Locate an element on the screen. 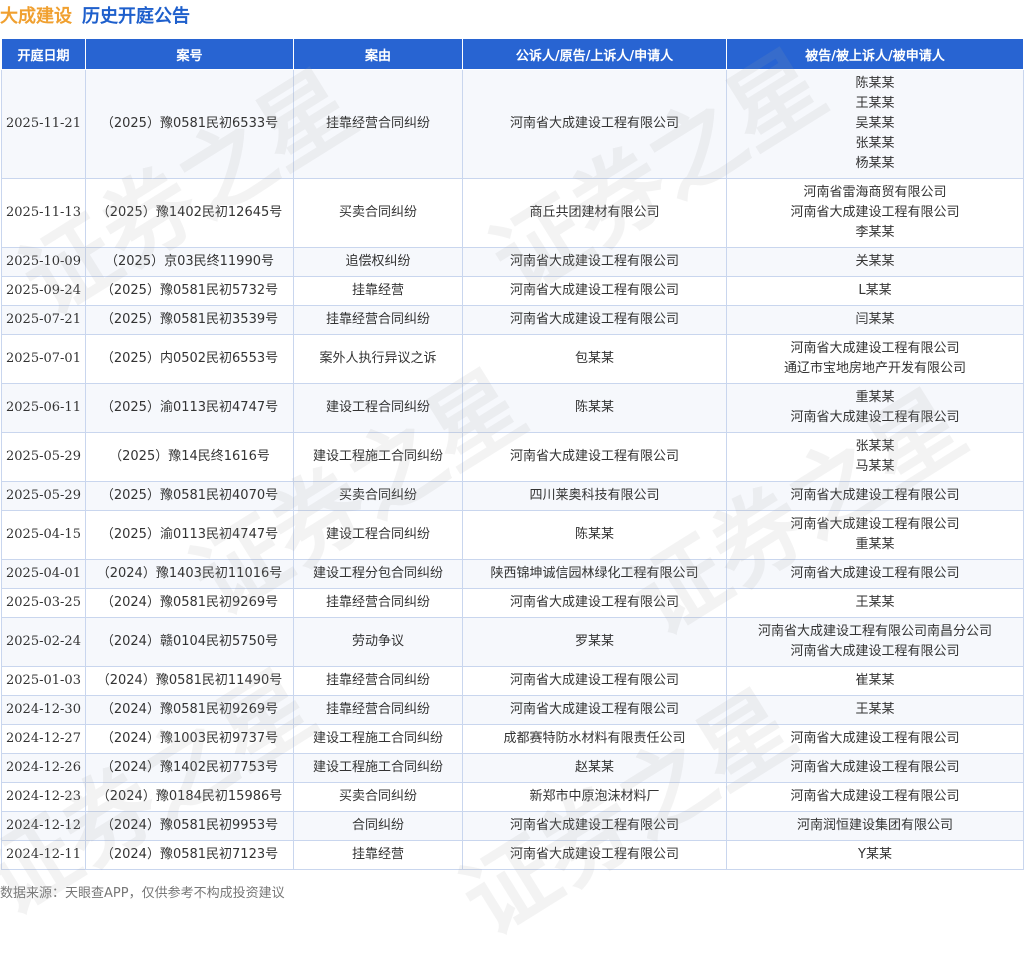 The image size is (1024, 960). defendant-cell: 陈某某王某某吴某某张某某杨某某 is located at coordinates (875, 124).